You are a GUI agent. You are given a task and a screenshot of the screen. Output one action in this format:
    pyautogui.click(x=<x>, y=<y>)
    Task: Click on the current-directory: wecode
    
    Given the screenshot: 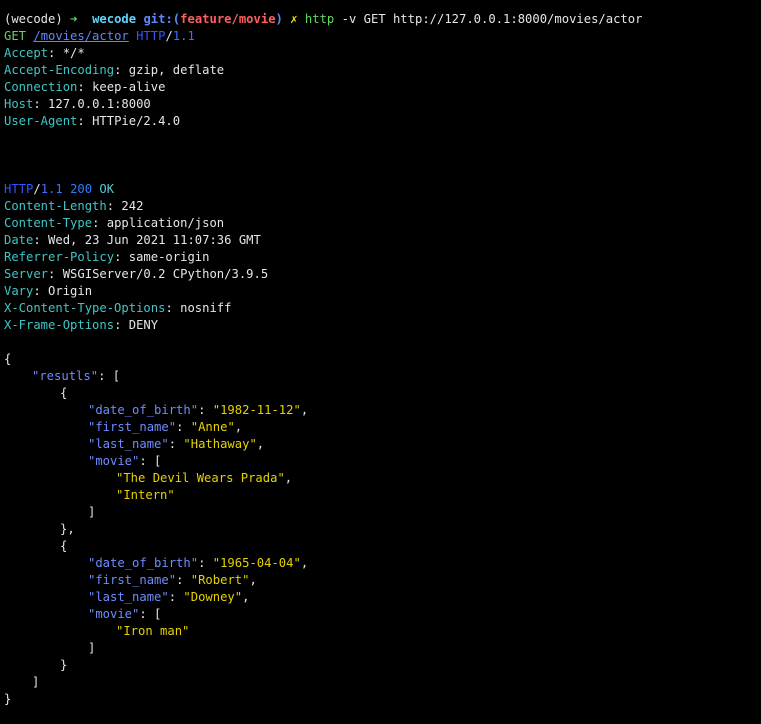 What is the action you would take?
    pyautogui.click(x=114, y=19)
    